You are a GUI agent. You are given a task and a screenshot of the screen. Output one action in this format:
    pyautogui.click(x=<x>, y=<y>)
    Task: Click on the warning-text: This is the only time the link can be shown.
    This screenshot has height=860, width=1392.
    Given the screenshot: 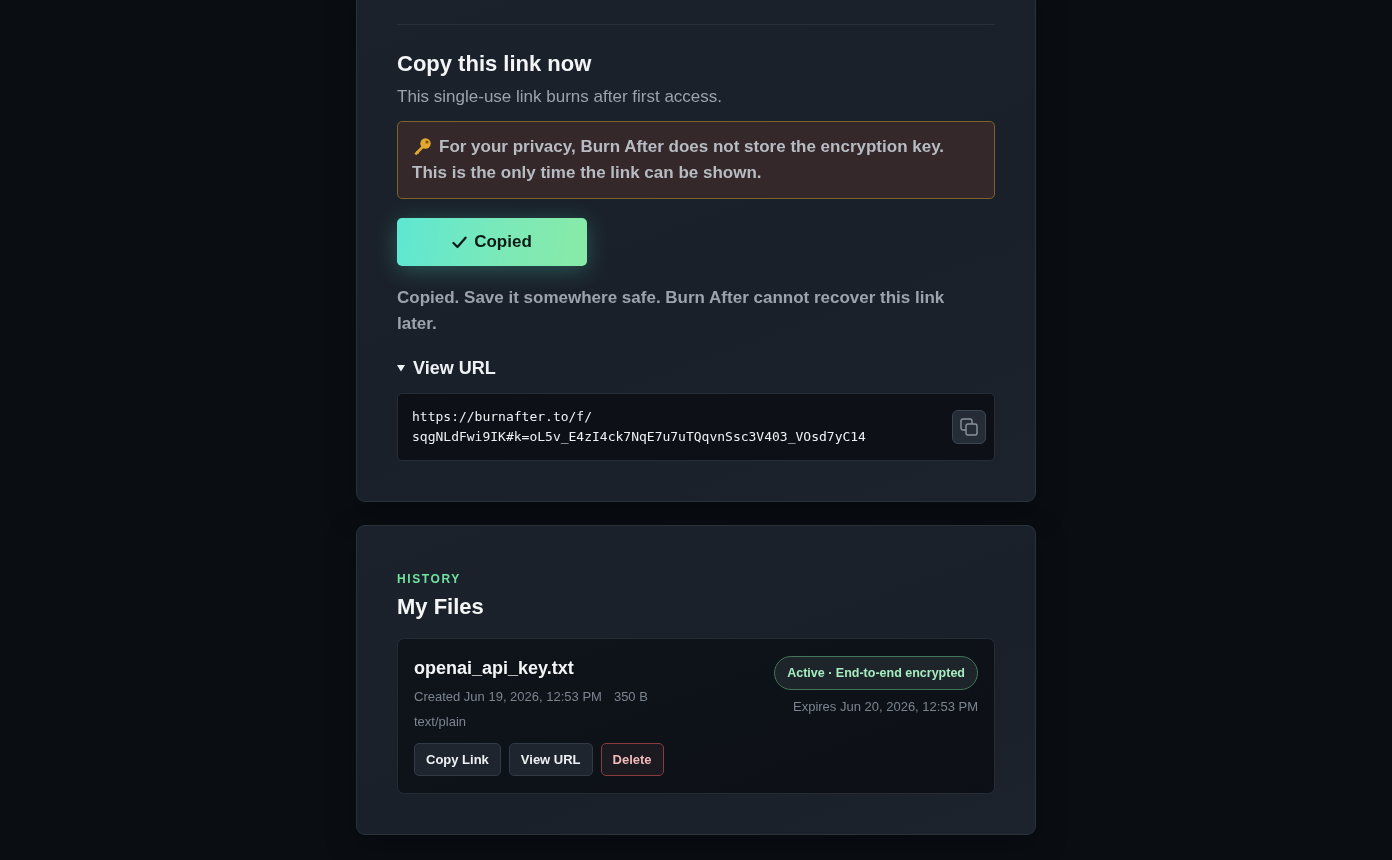 What is the action you would take?
    pyautogui.click(x=587, y=173)
    